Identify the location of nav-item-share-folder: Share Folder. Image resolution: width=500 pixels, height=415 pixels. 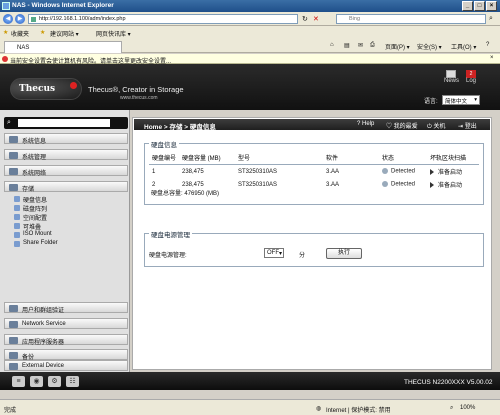
(36, 243).